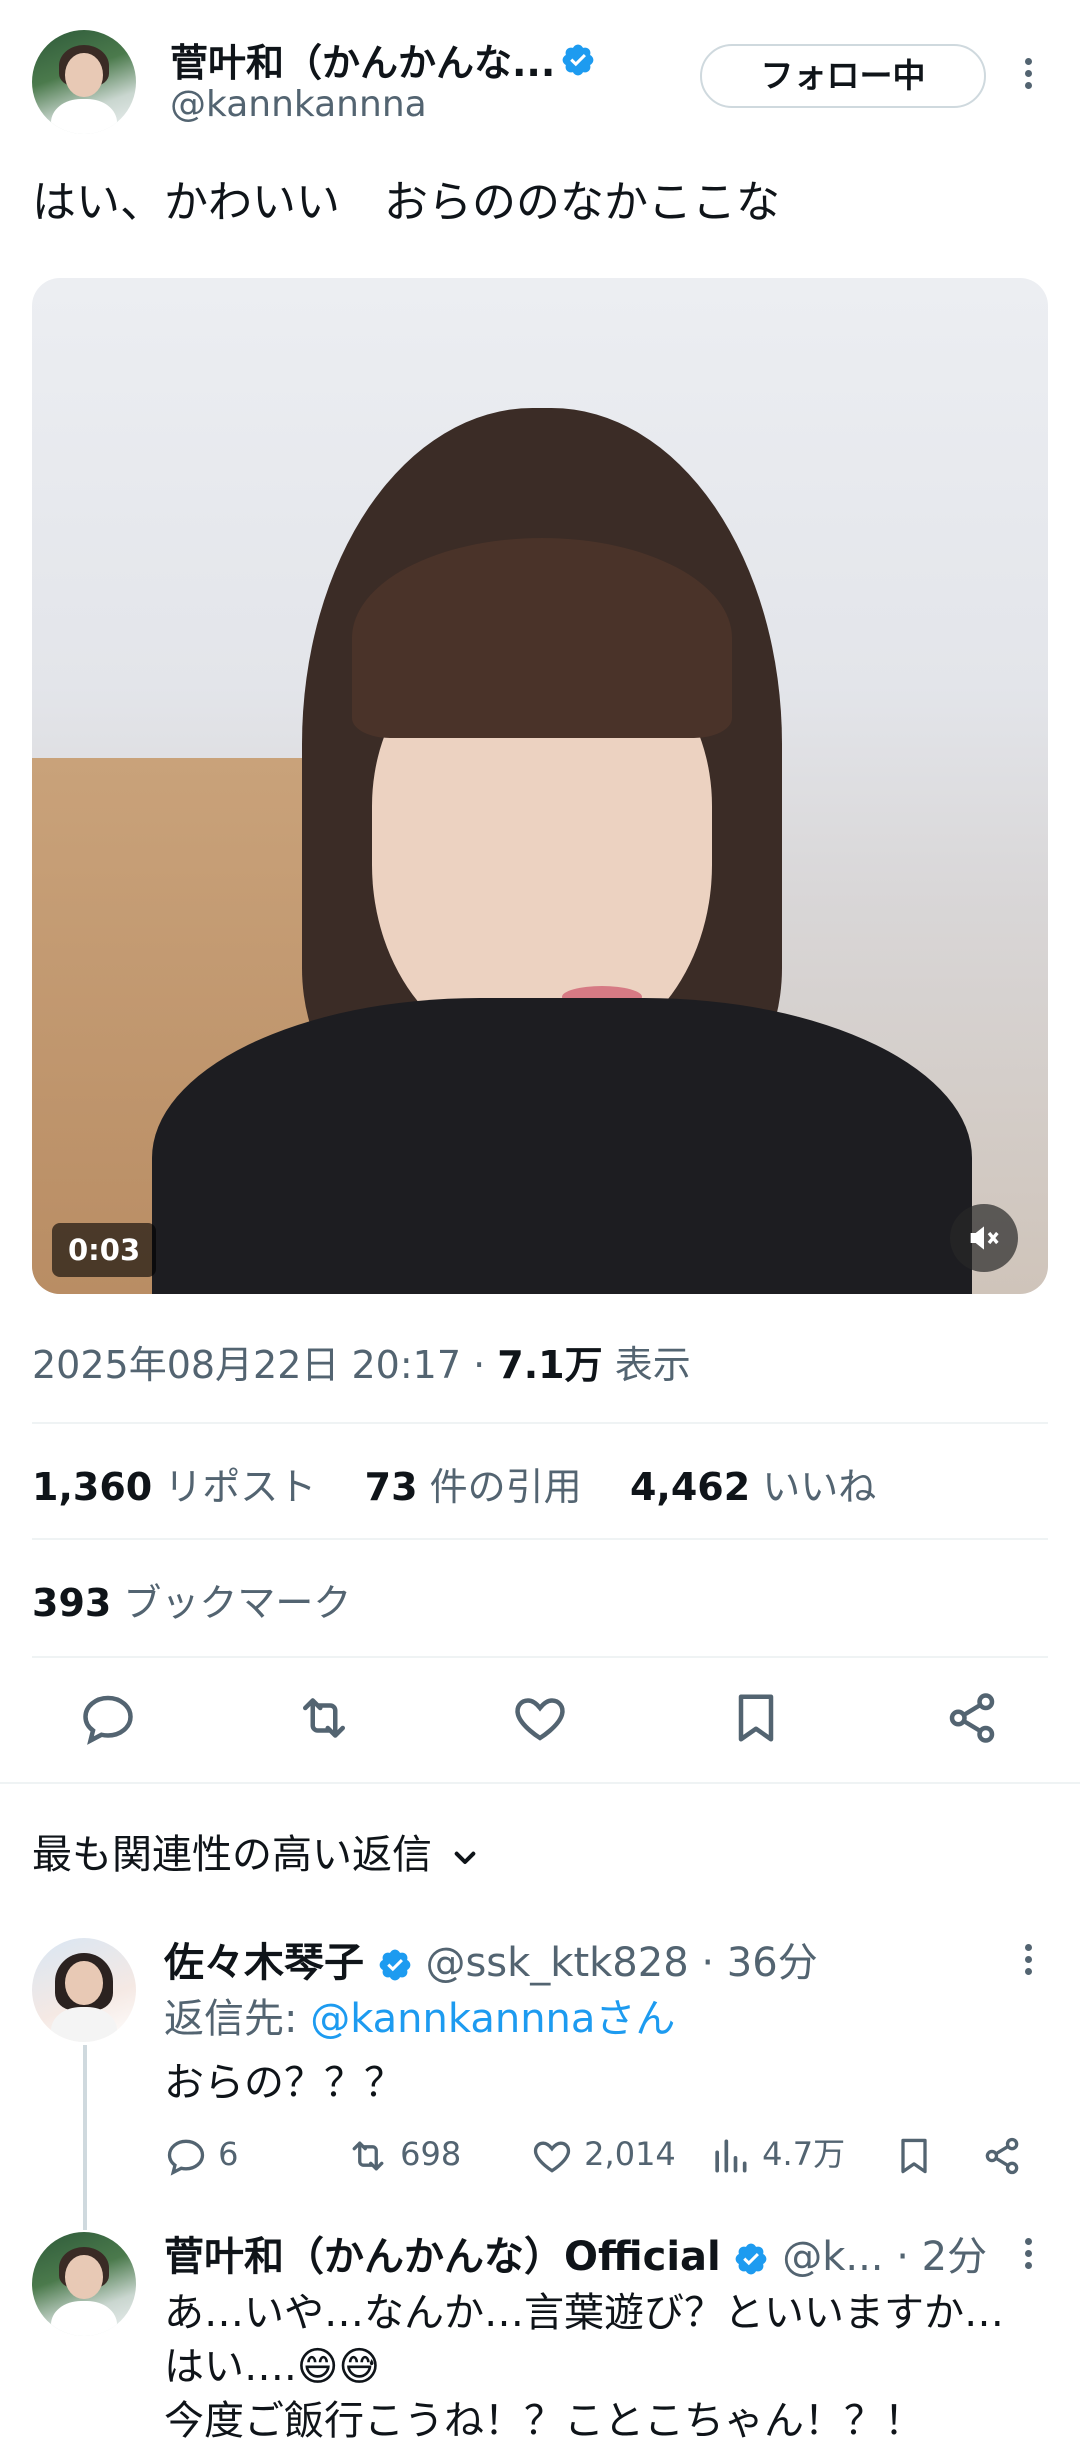  Describe the element at coordinates (1028, 76) in the screenshot. I see `more-options-icon` at that location.